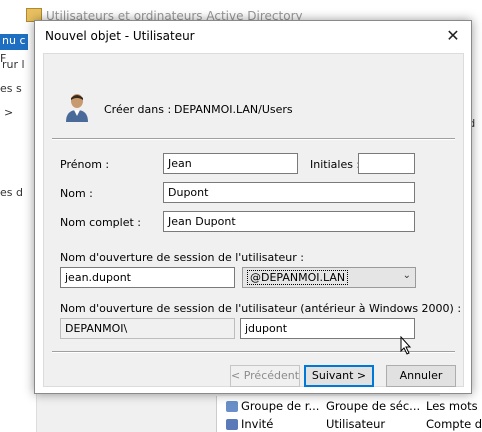 Image resolution: width=482 pixels, height=432 pixels. What do you see at coordinates (232, 406) in the screenshot?
I see `group-icon` at bounding box center [232, 406].